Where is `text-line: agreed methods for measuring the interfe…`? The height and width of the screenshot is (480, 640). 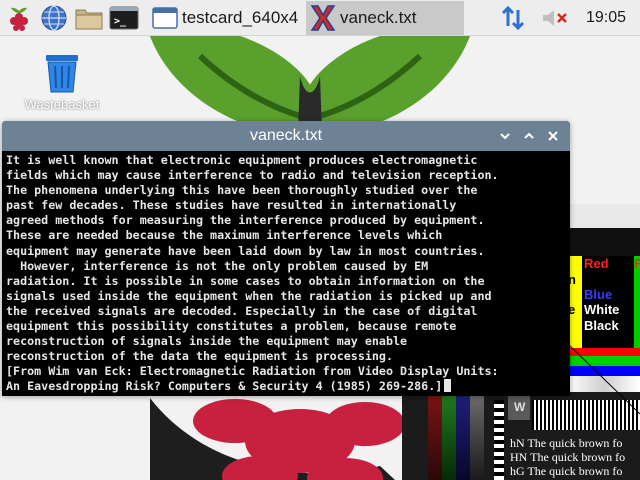 text-line: agreed methods for measuring the interfe… is located at coordinates (245, 220).